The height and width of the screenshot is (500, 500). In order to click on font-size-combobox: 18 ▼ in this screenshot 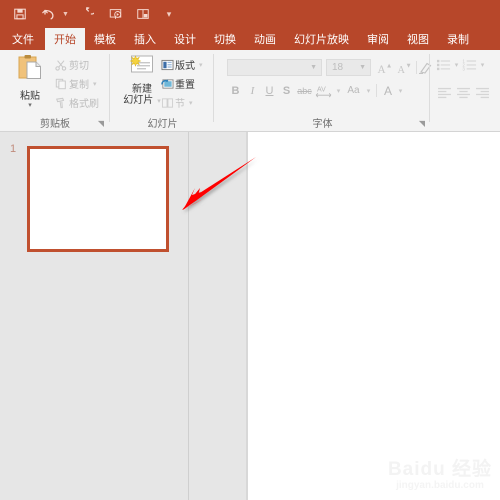, I will do `click(348, 67)`.